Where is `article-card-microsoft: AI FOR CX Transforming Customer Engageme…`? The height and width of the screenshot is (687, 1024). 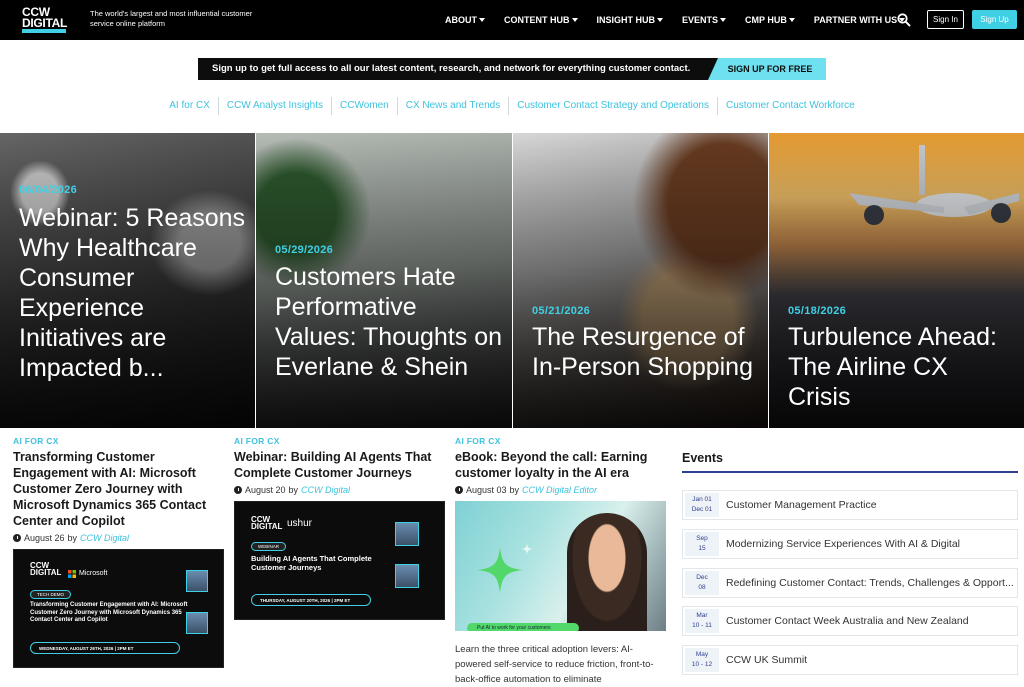
article-card-microsoft: AI FOR CX Transforming Customer Engageme… is located at coordinates (119, 489).